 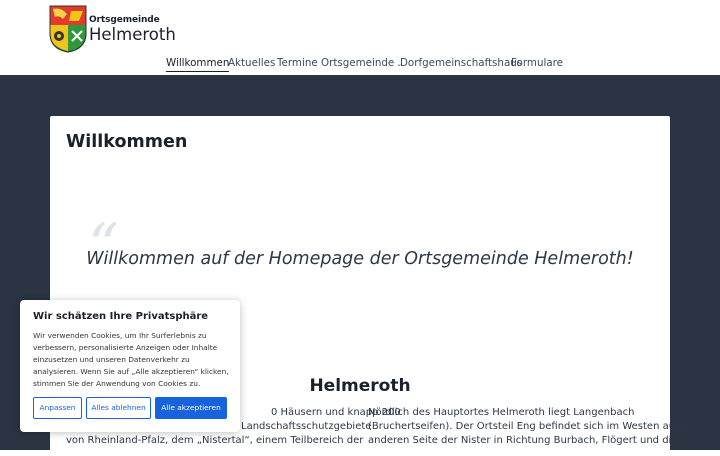 What do you see at coordinates (68, 29) in the screenshot?
I see `coat-of-arms-icon` at bounding box center [68, 29].